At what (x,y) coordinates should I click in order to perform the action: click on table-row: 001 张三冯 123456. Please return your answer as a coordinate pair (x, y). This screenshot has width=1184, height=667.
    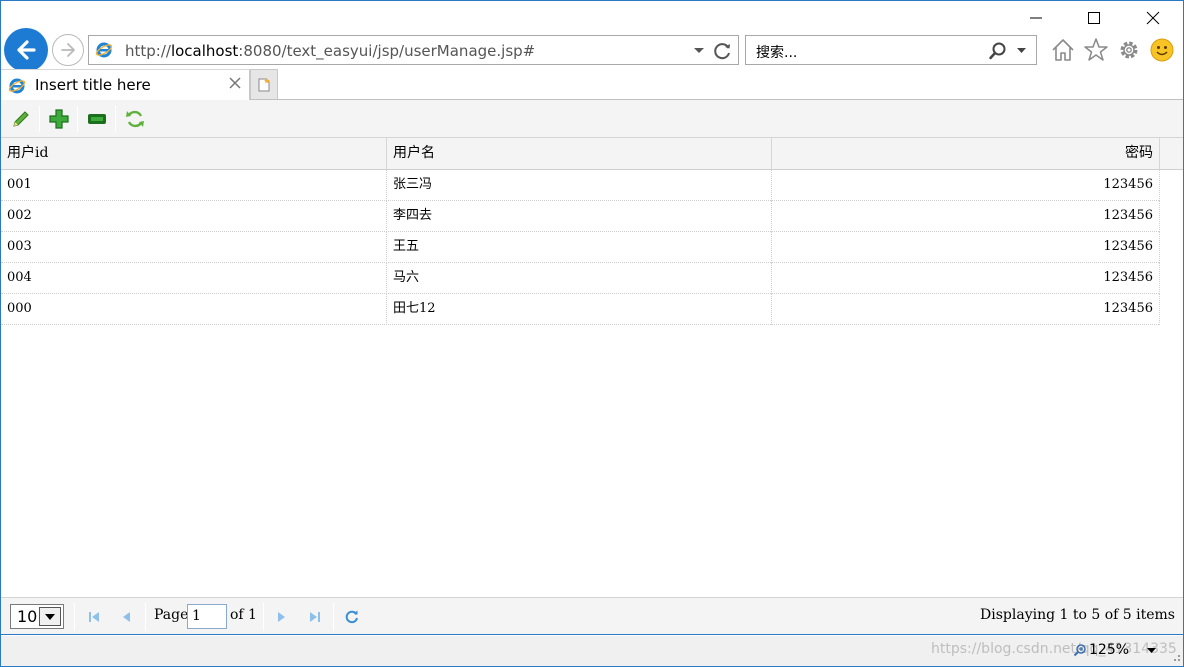
    Looking at the image, I should click on (580, 185).